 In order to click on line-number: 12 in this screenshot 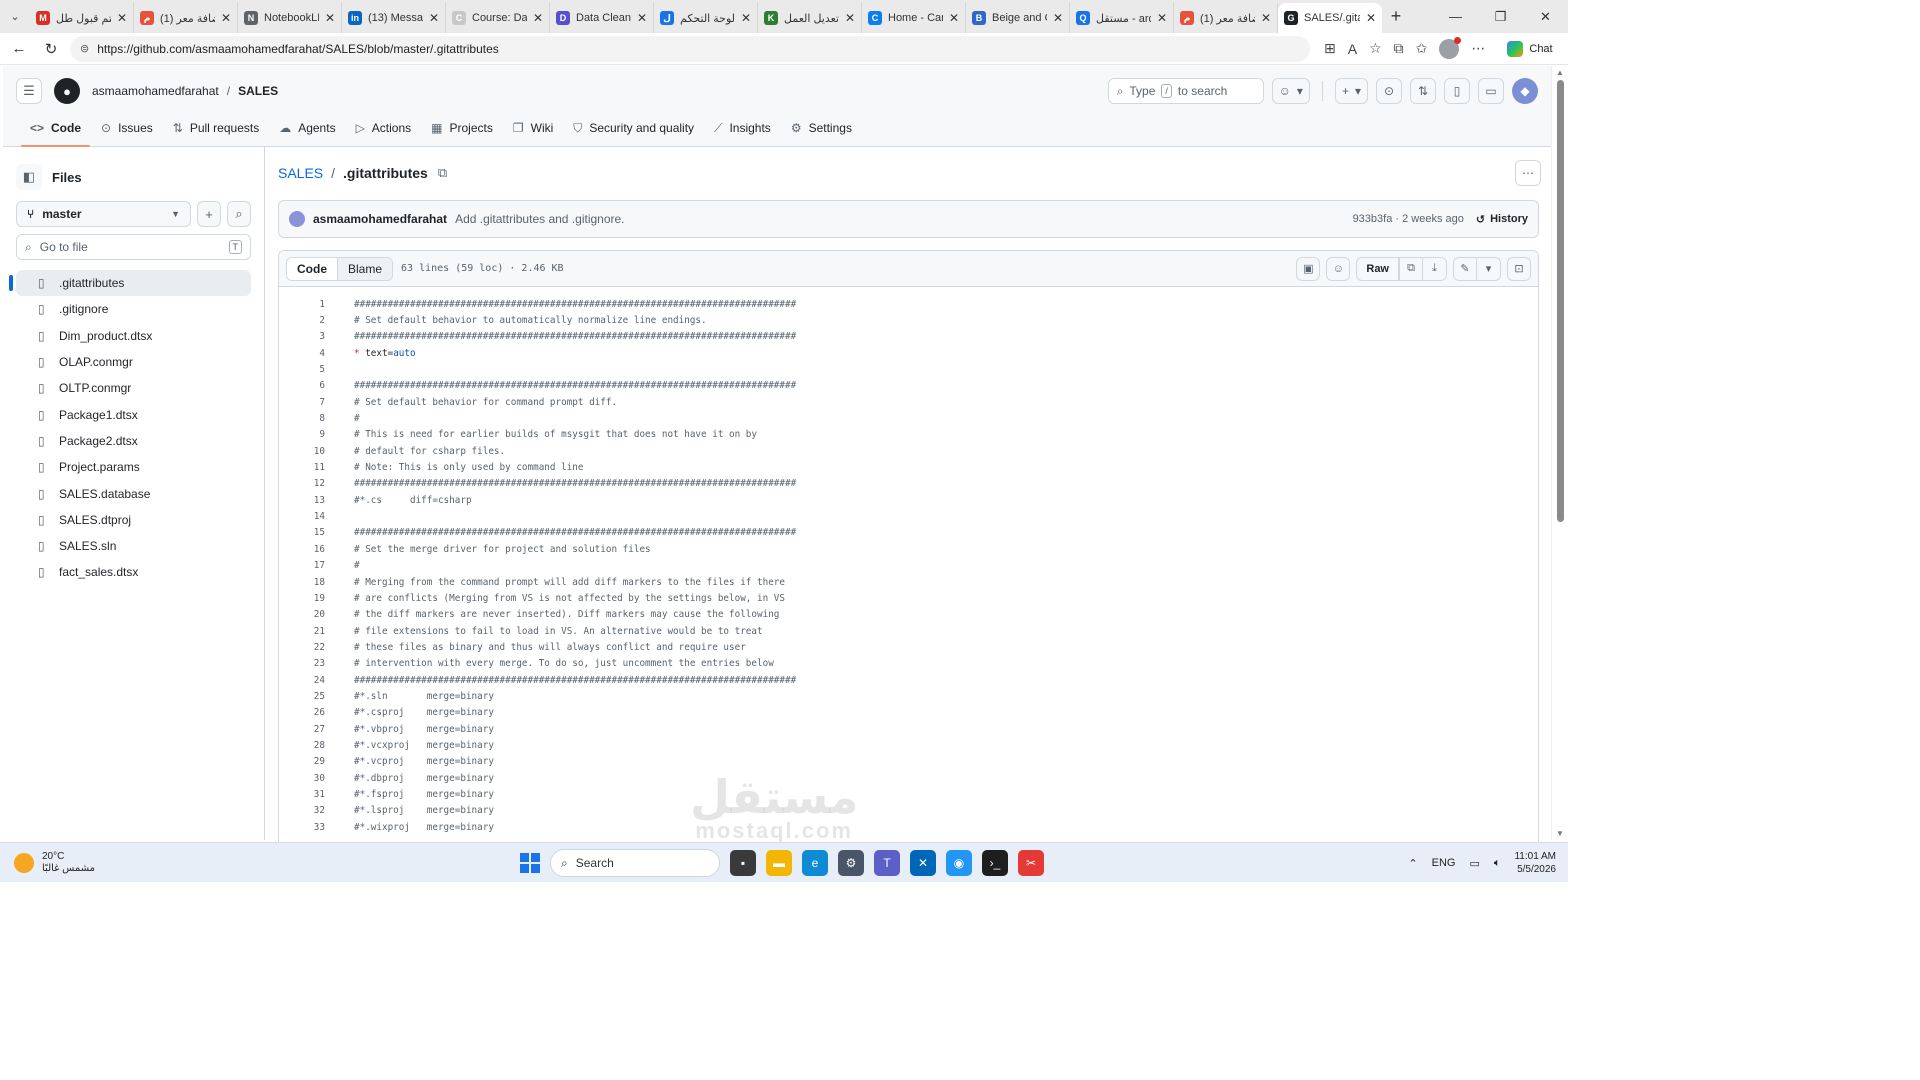, I will do `click(302, 483)`.